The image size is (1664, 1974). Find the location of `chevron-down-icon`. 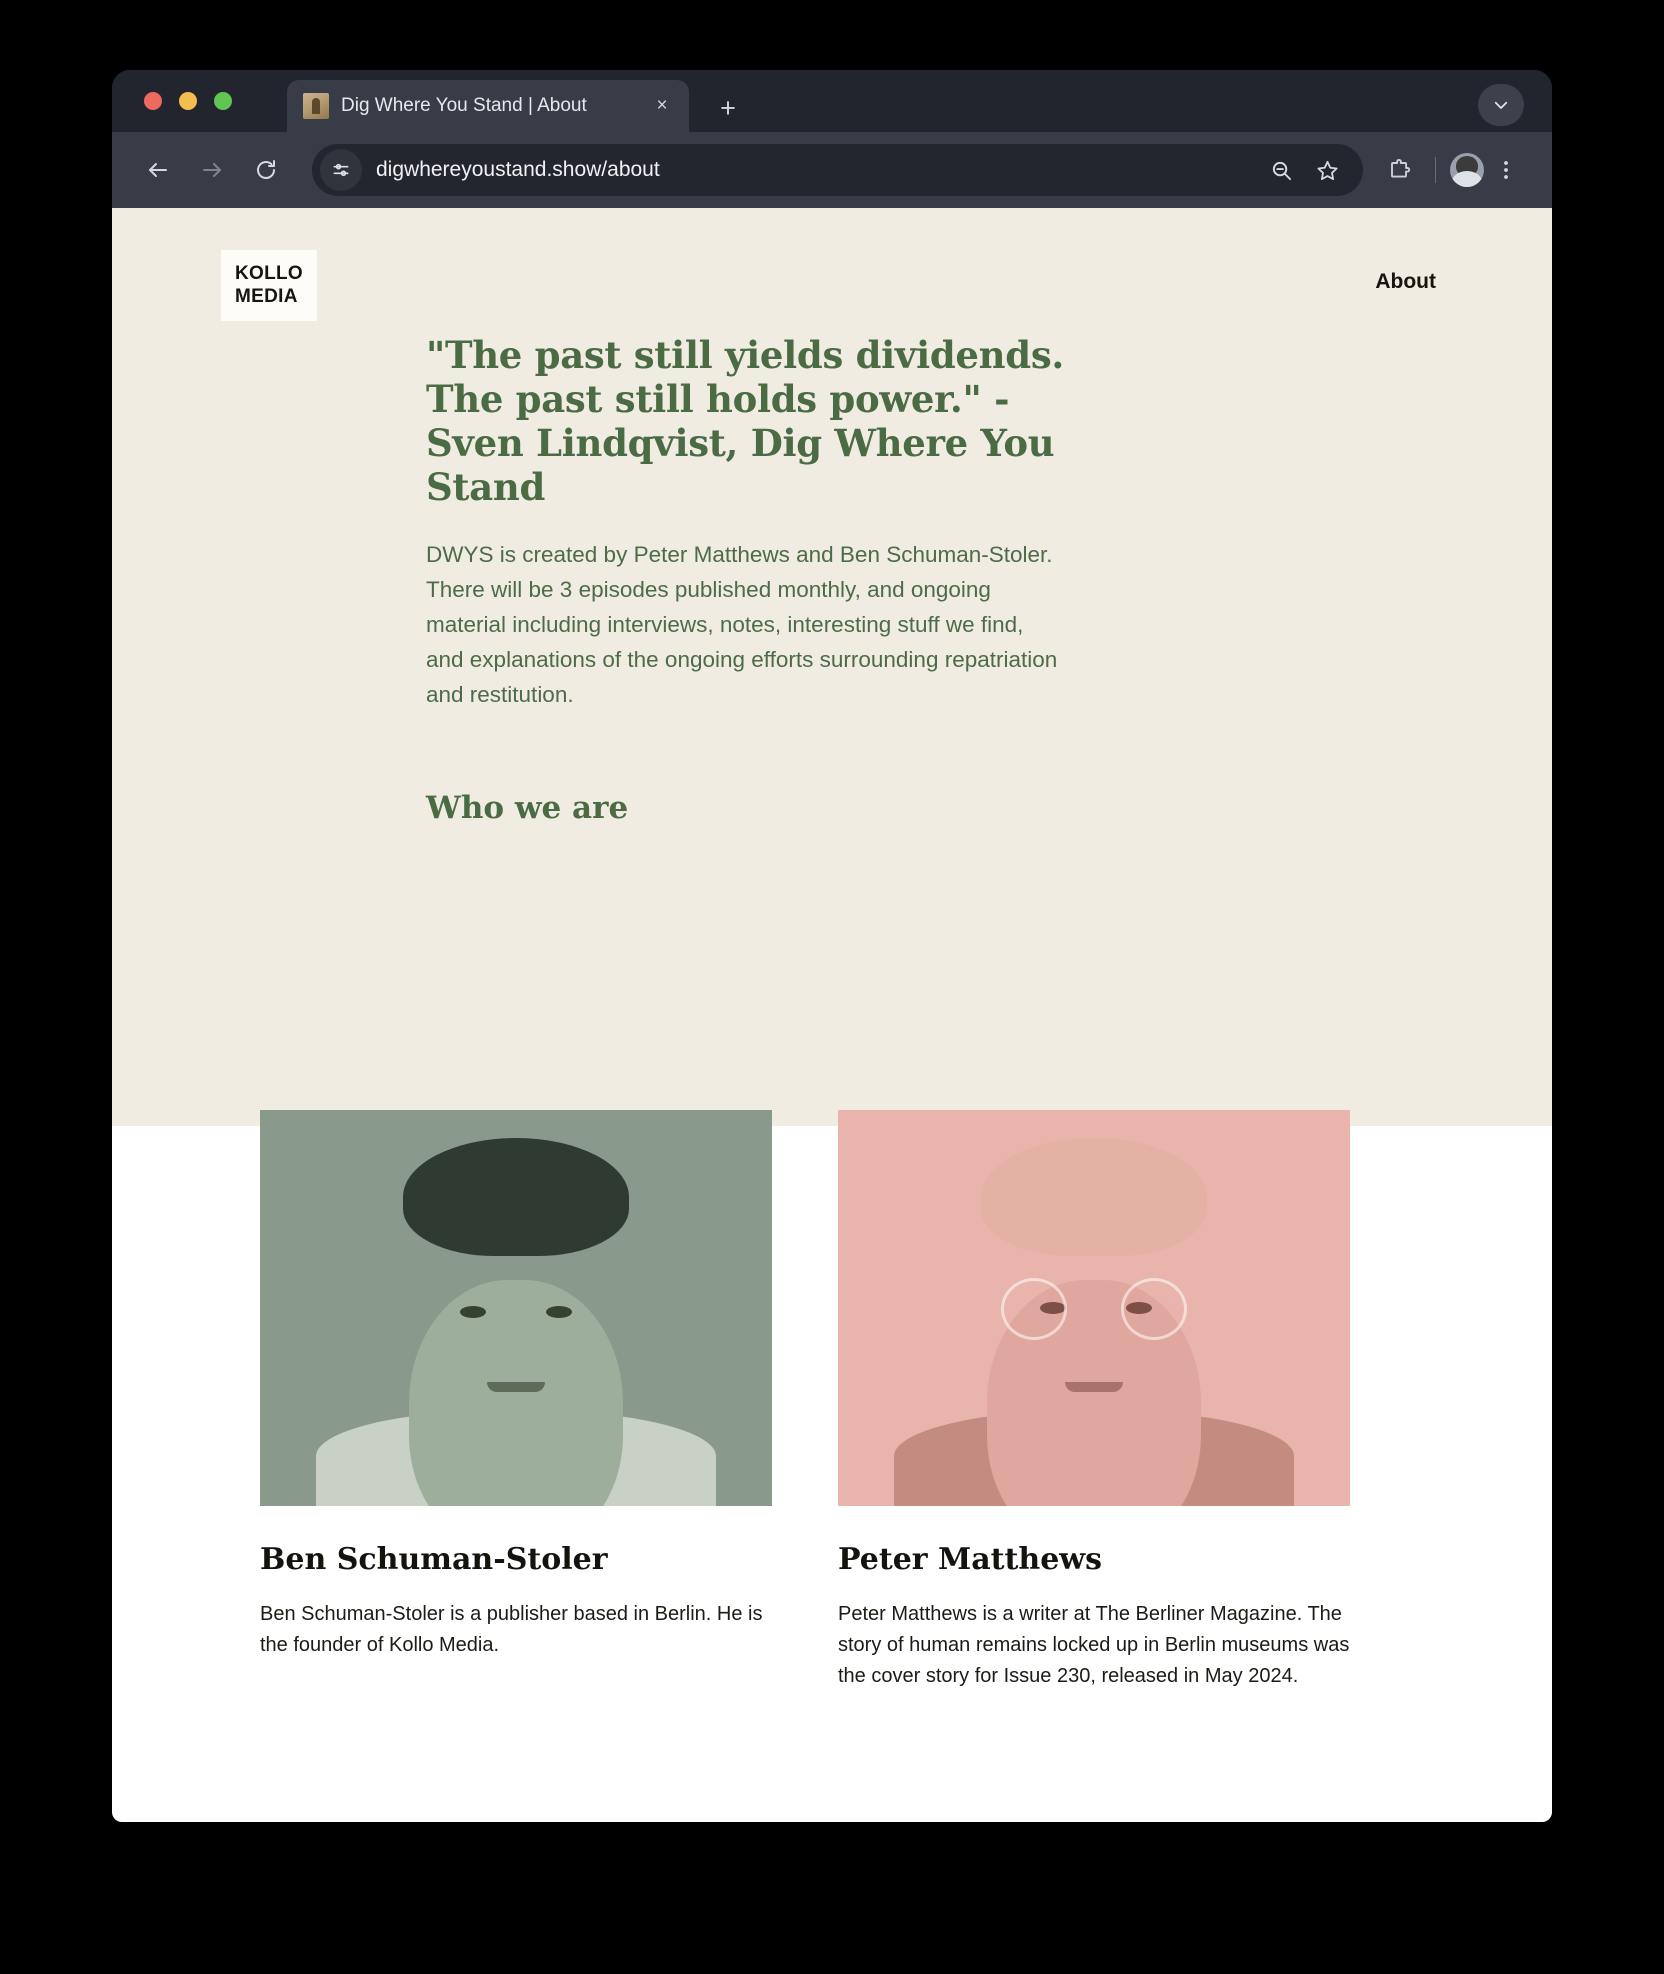

chevron-down-icon is located at coordinates (1501, 105).